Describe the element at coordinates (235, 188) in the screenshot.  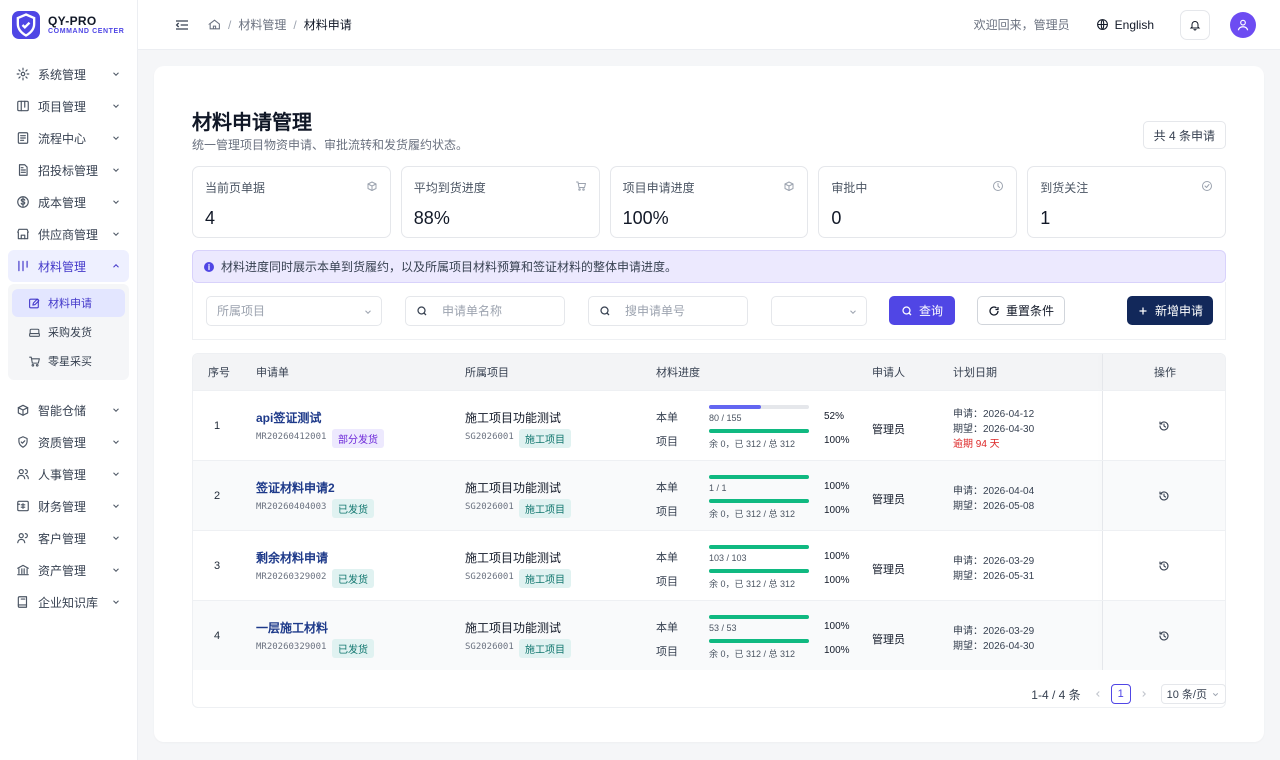
I see `stat-label: 当前页单据` at that location.